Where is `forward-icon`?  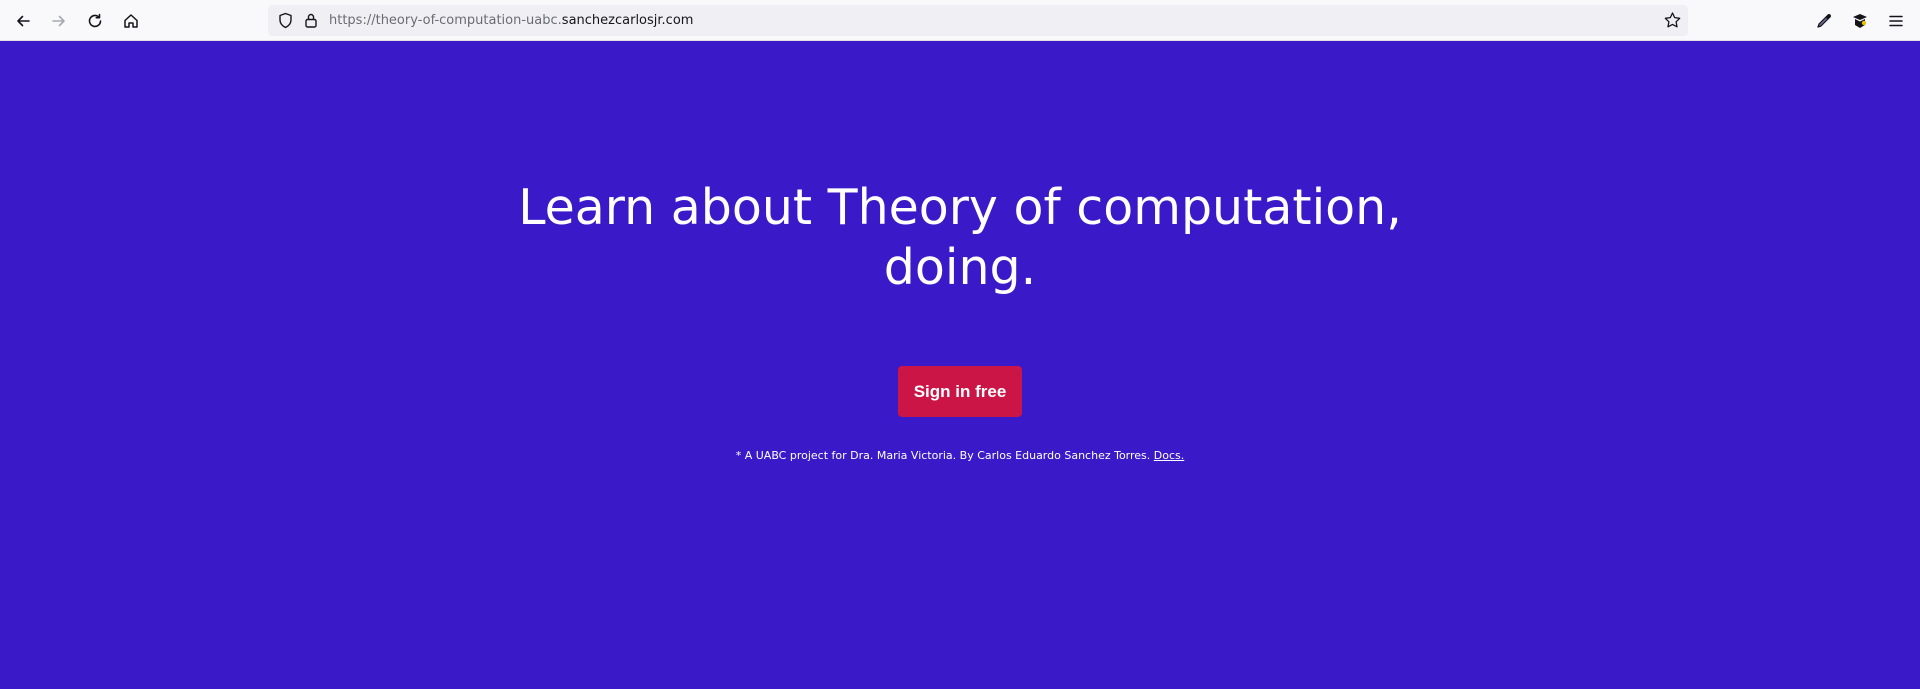
forward-icon is located at coordinates (58, 21).